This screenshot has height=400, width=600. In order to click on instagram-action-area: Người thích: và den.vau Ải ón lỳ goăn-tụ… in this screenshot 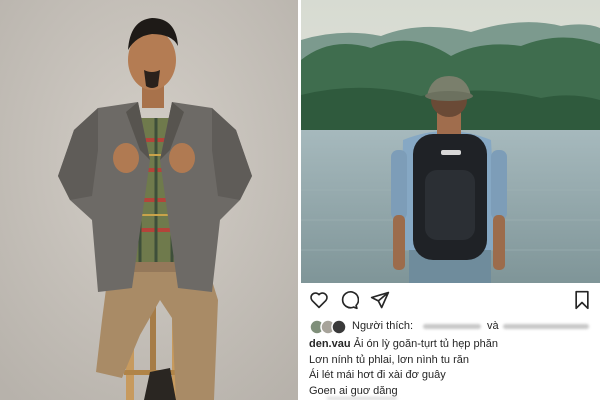, I will do `click(450, 341)`.